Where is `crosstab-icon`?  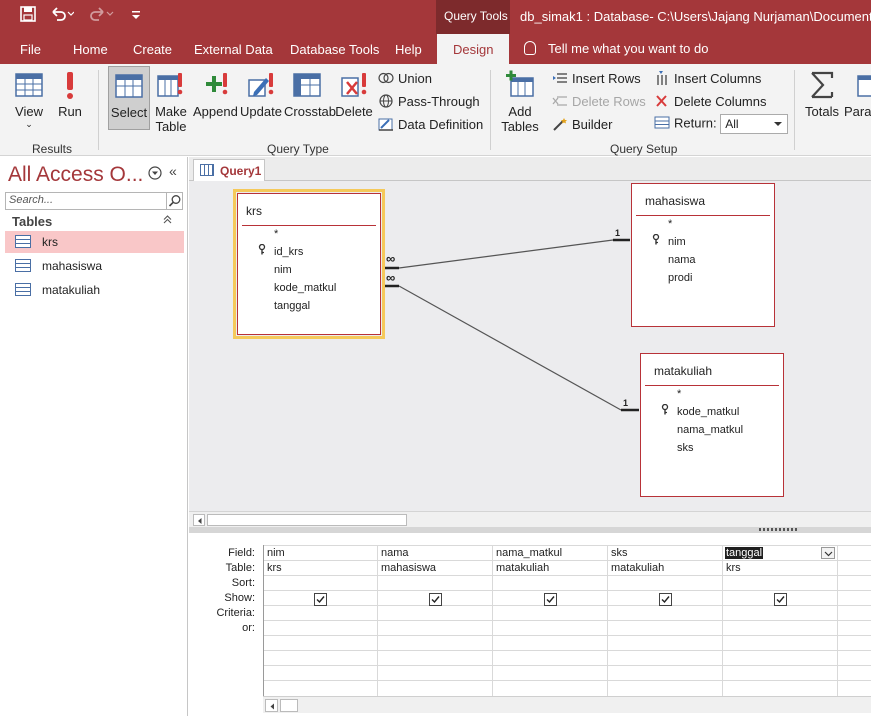 crosstab-icon is located at coordinates (307, 85).